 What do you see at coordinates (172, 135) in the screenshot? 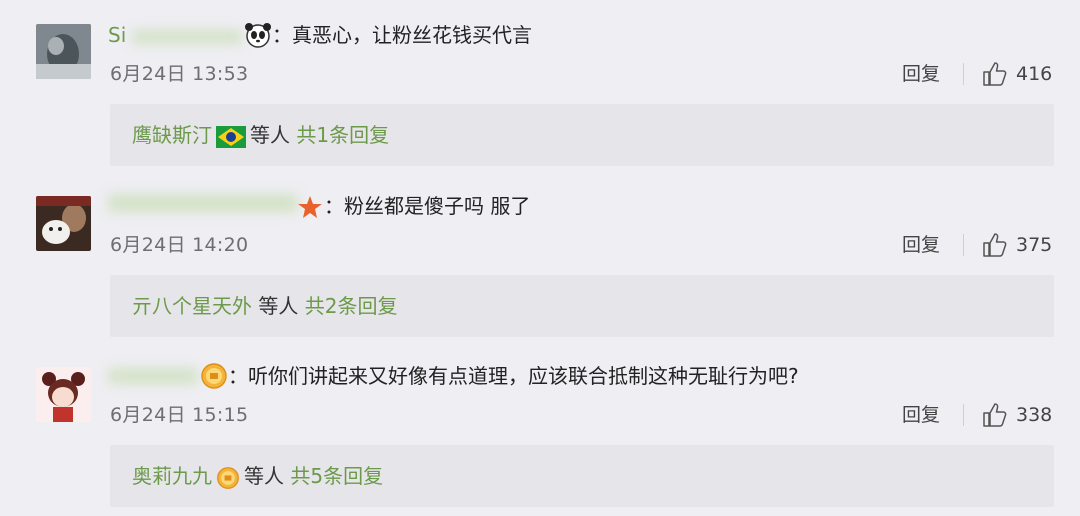
I see `reply-user-name: 鹰缺斯汀` at bounding box center [172, 135].